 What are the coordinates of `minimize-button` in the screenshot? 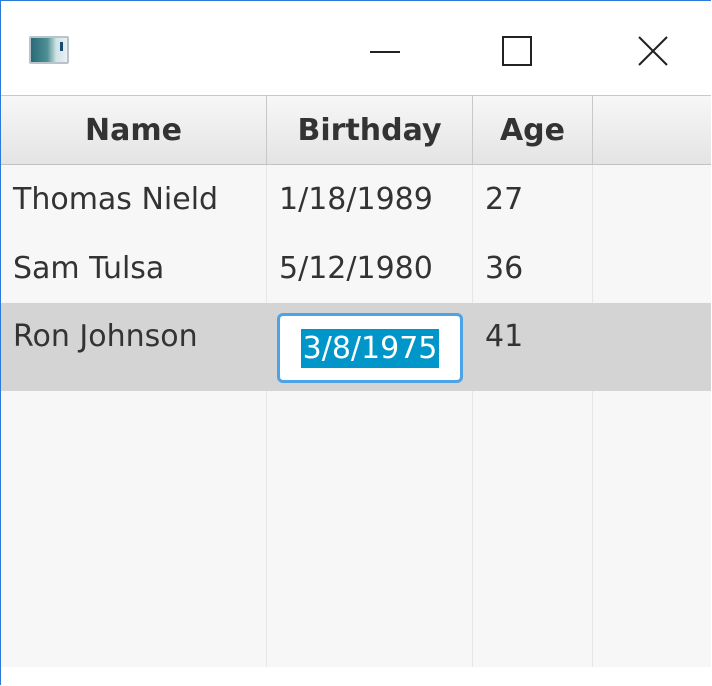 It's located at (385, 51).